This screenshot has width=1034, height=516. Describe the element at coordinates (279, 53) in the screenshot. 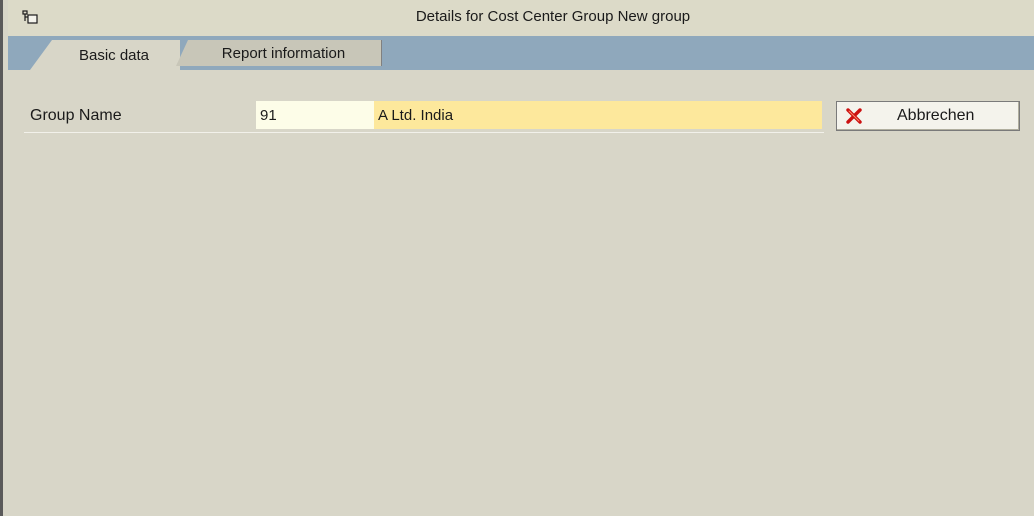

I see `tab-report-information: Report information` at that location.